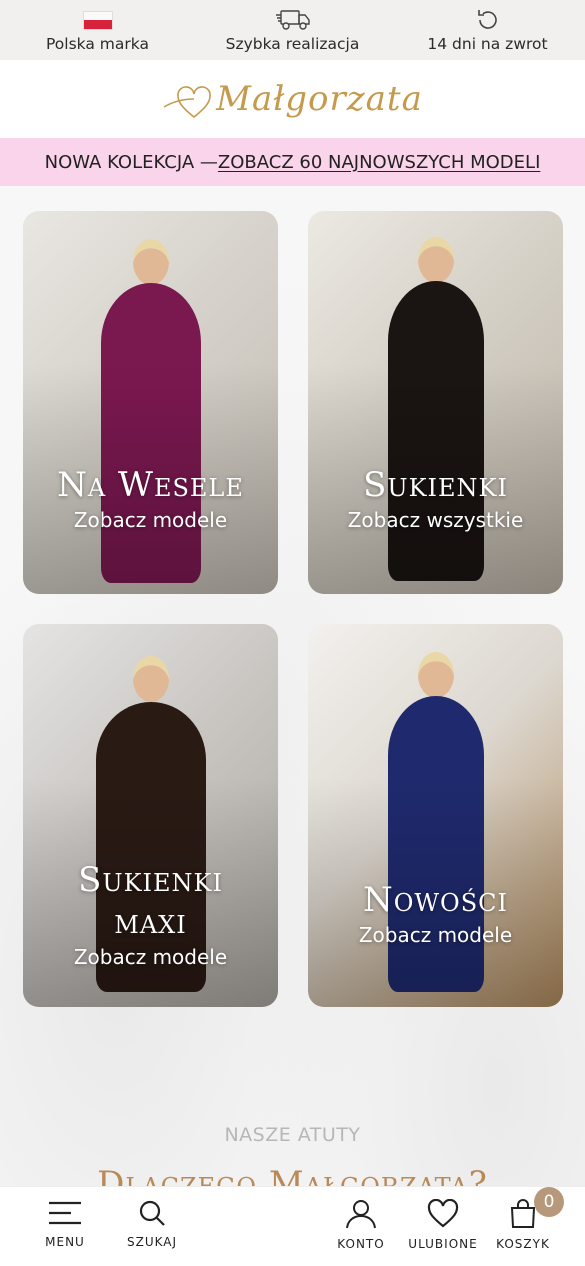 Image resolution: width=585 pixels, height=1266 pixels. Describe the element at coordinates (65, 1213) in the screenshot. I see `hamburger-menu-icon` at that location.